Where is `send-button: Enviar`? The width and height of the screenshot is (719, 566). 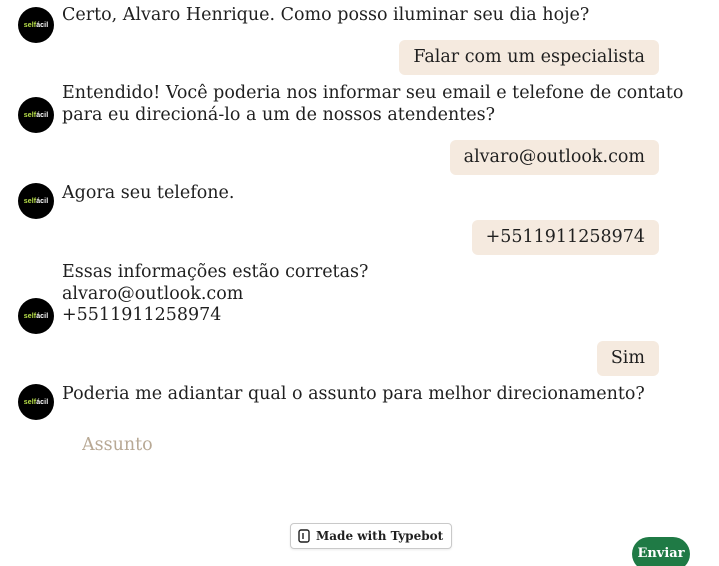
send-button: Enviar is located at coordinates (661, 551).